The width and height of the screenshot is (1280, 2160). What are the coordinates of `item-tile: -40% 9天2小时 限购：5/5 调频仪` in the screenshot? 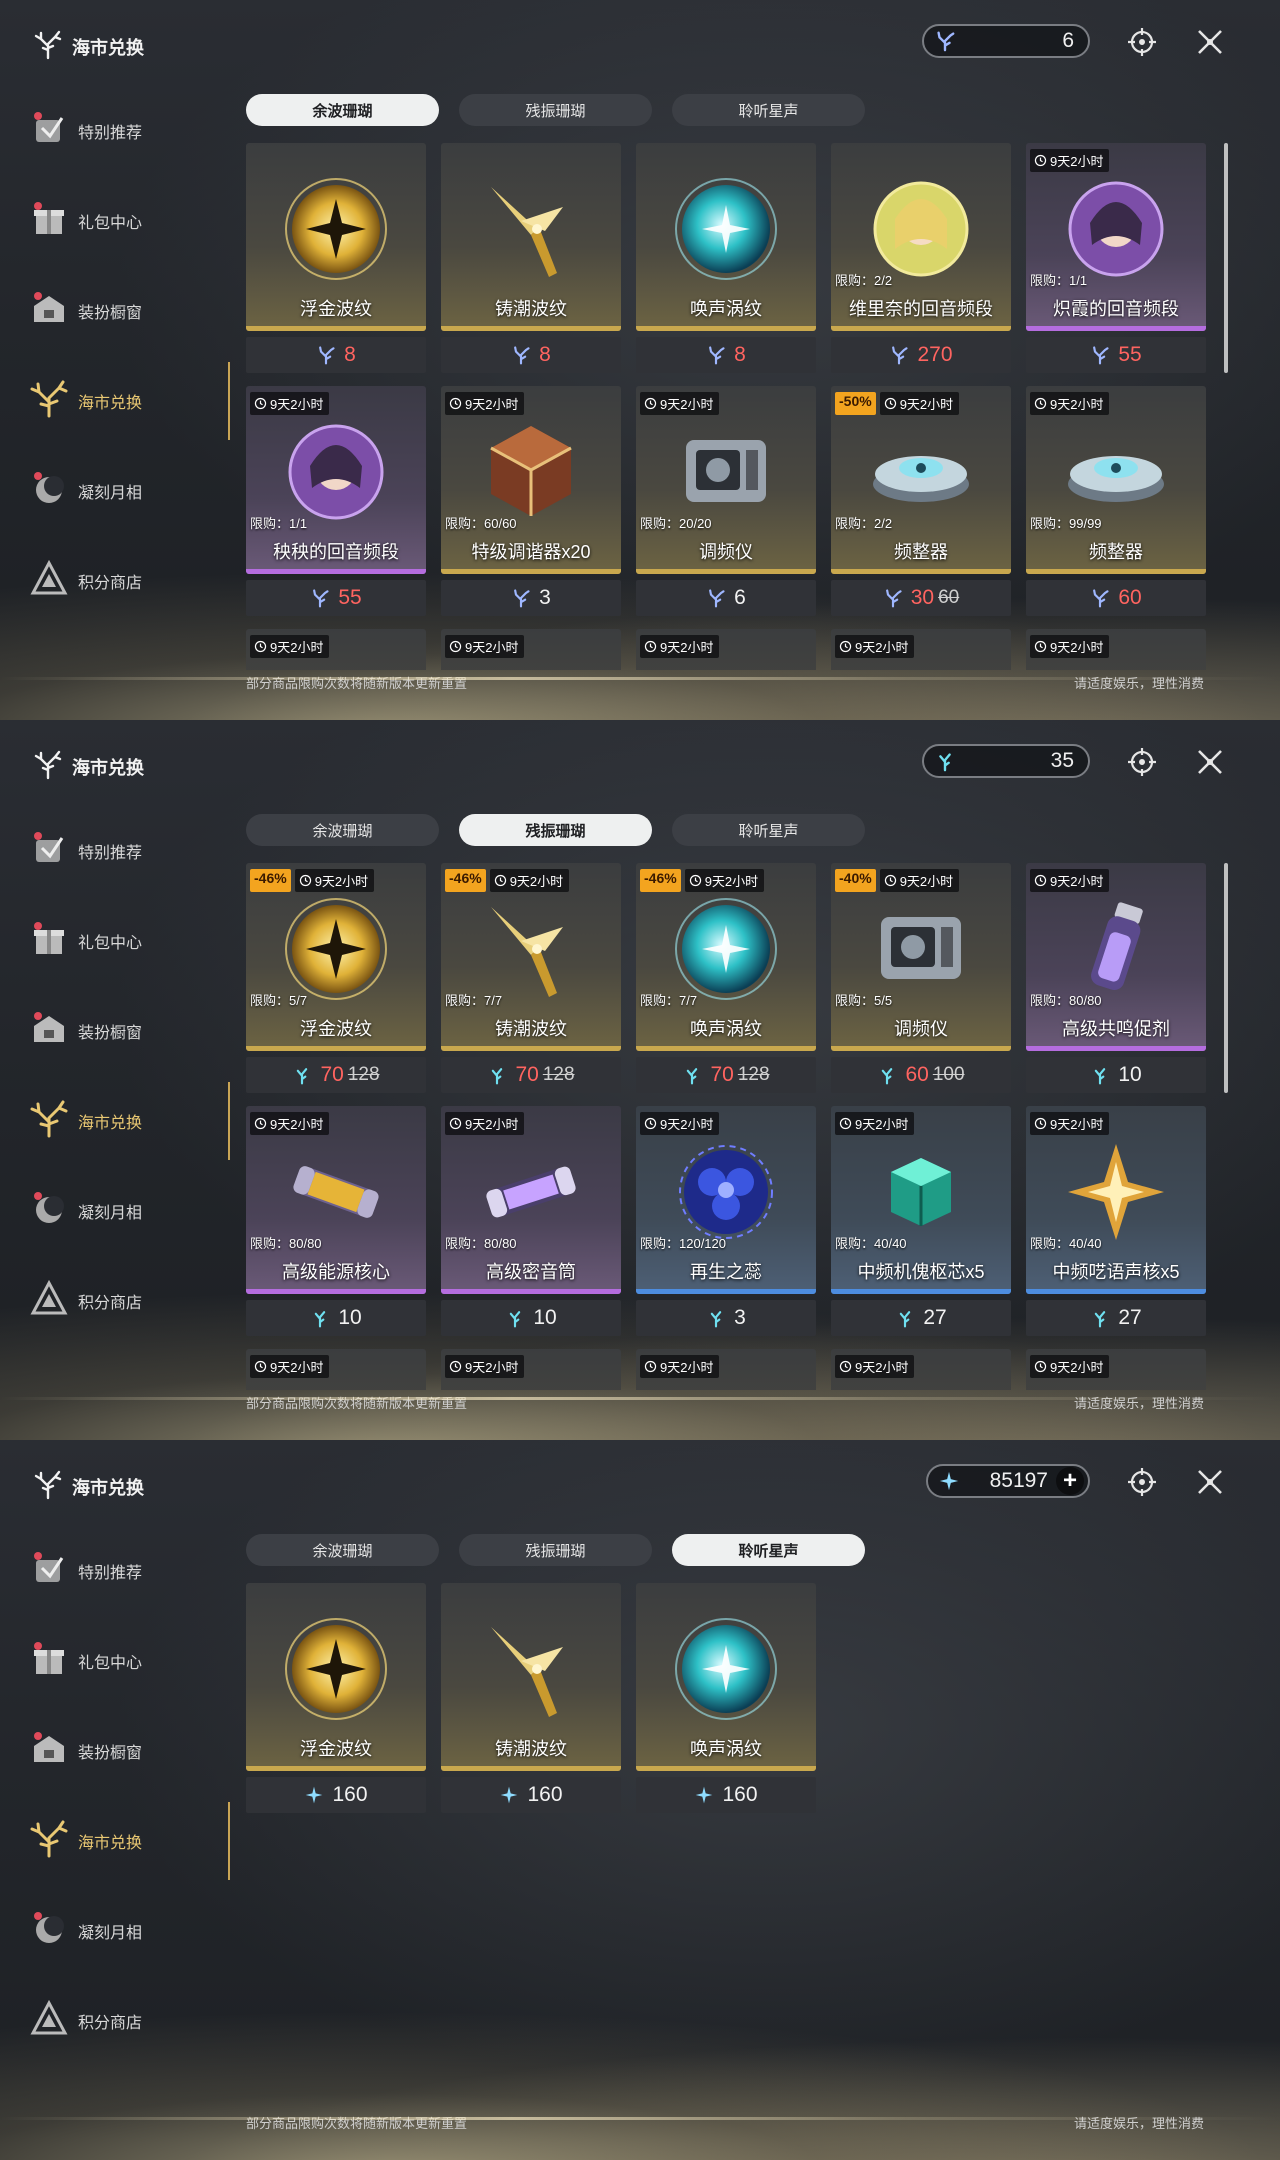 It's located at (921, 957).